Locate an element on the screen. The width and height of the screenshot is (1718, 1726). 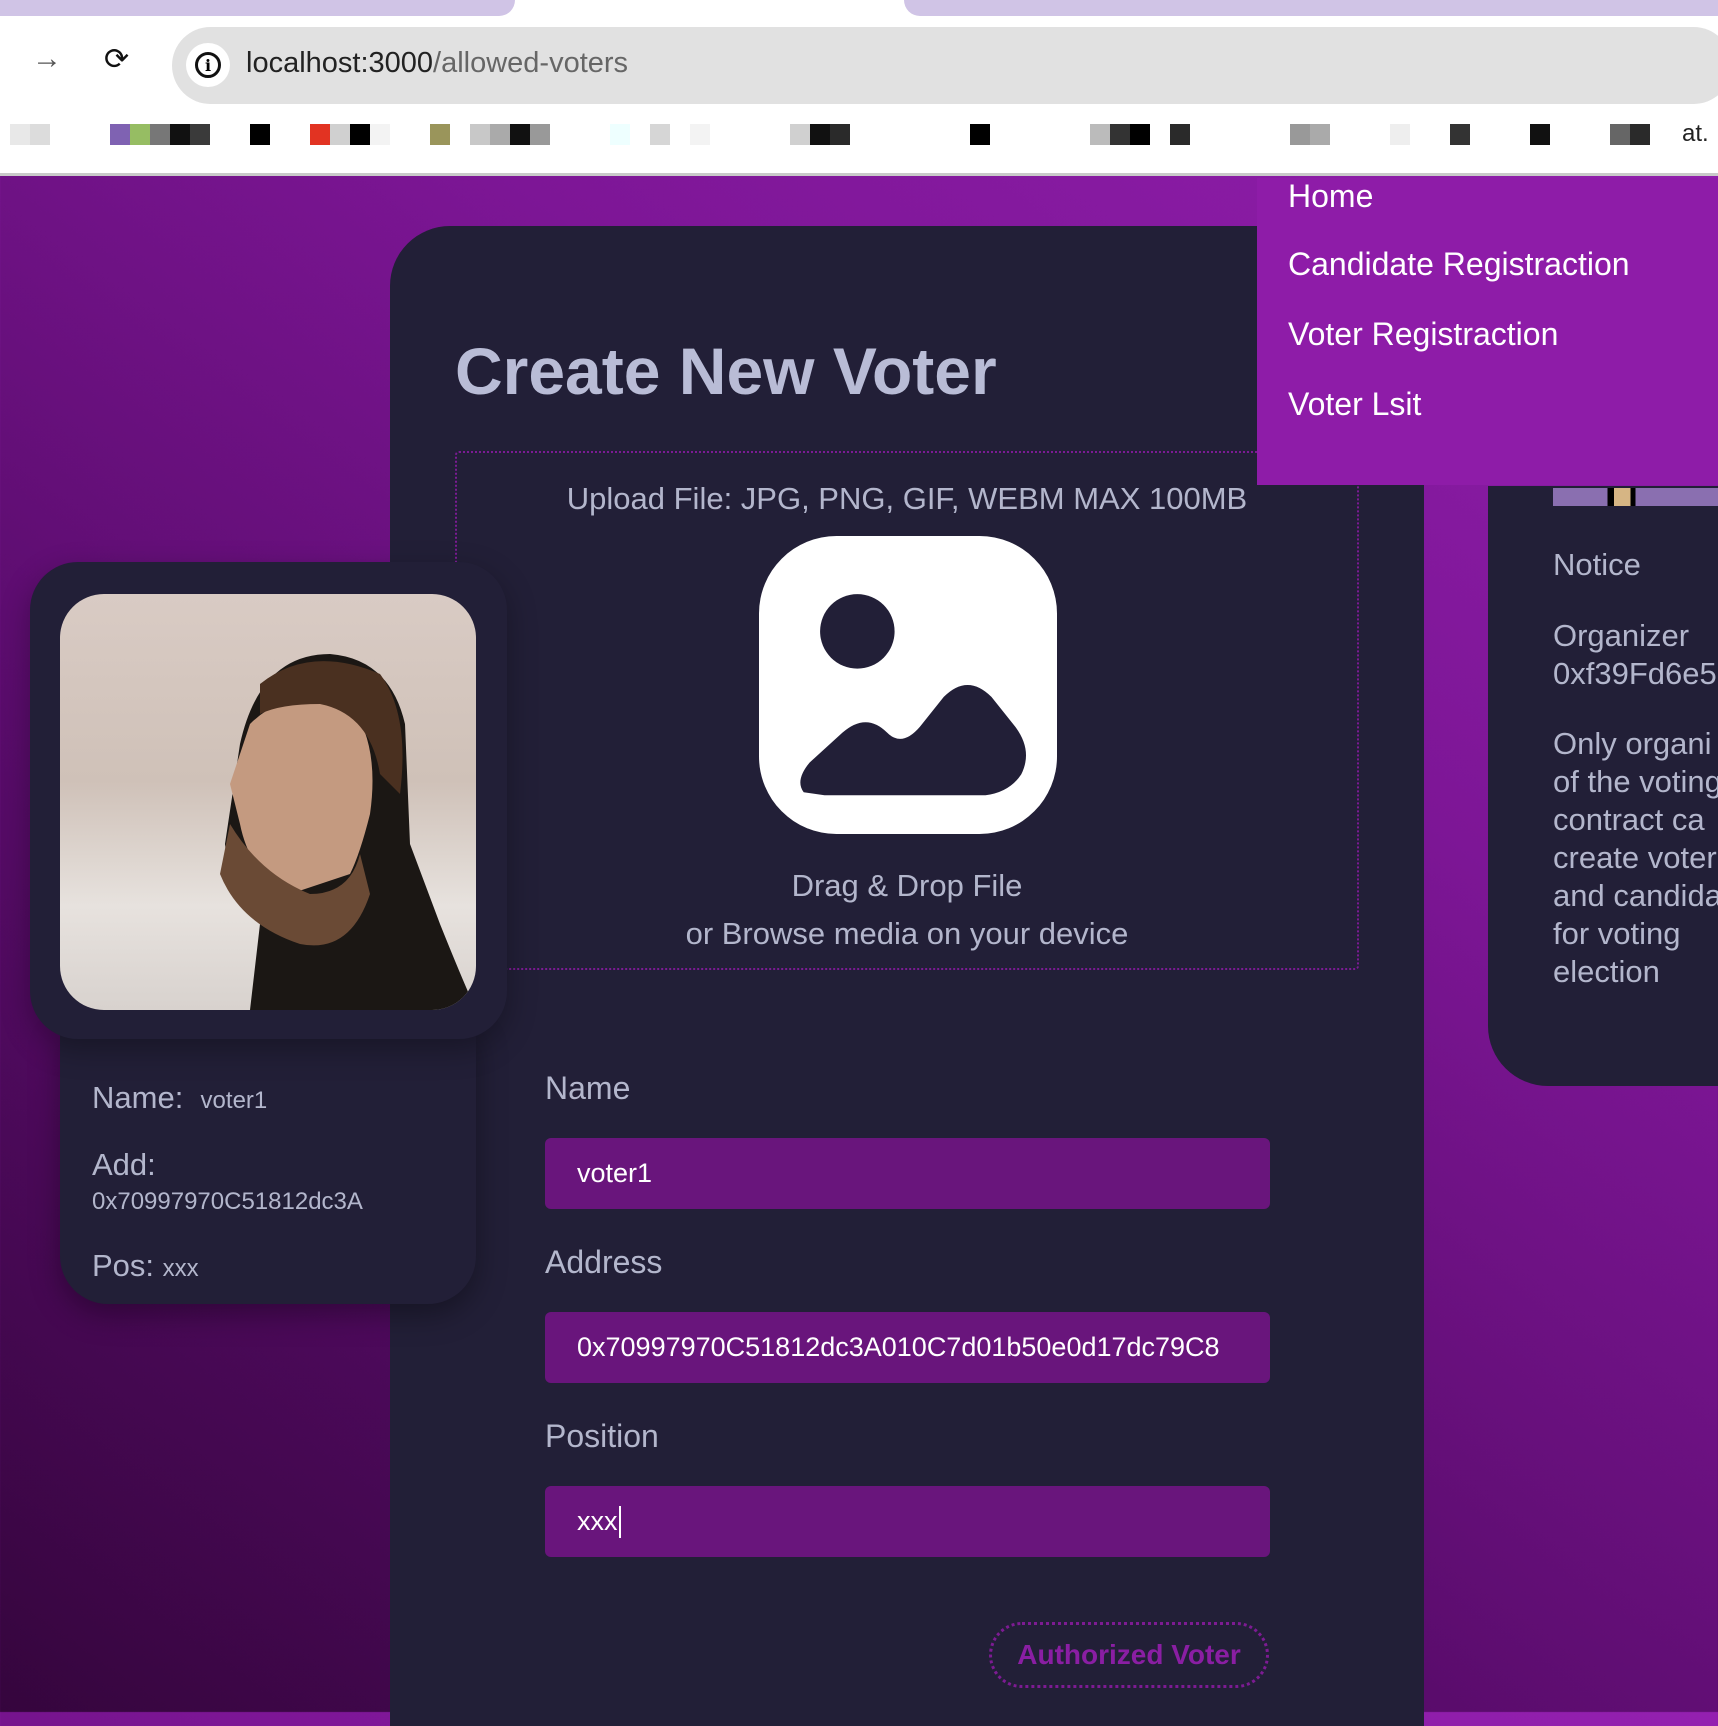
menu-item-candidate-registration: Candidate Registraction is located at coordinates (1459, 264).